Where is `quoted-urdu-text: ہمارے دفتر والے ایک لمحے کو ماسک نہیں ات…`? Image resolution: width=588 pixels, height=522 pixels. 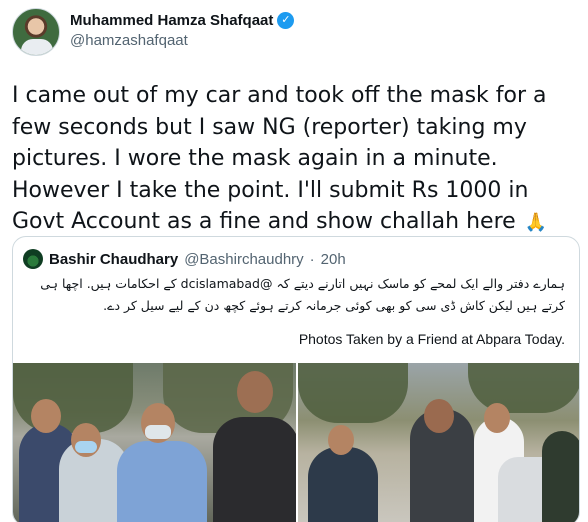 quoted-urdu-text: ہمارے دفتر والے ایک لمحے کو ماسک نہیں ات… is located at coordinates (302, 294).